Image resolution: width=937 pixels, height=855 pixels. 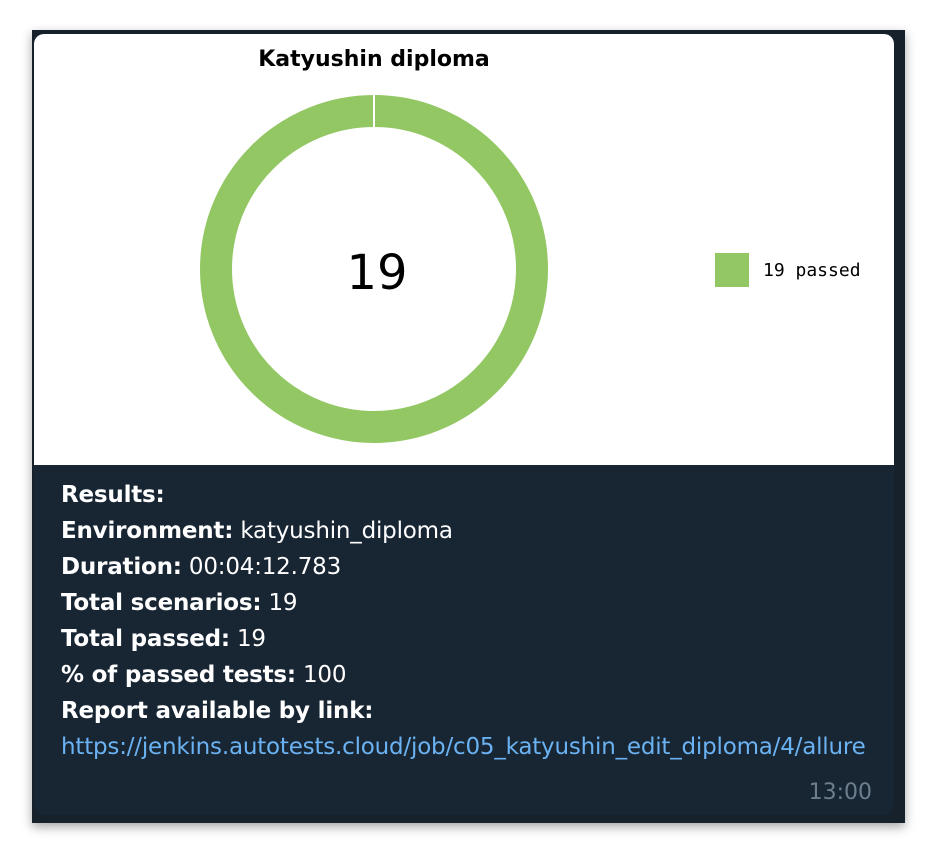 I want to click on result-field-value: katyushin_diploma, so click(x=346, y=531).